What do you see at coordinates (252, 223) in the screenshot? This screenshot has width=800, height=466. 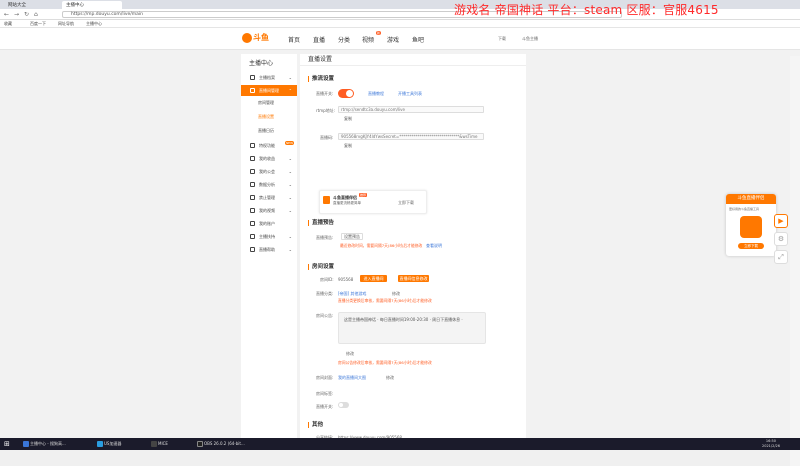 I see `account-icon` at bounding box center [252, 223].